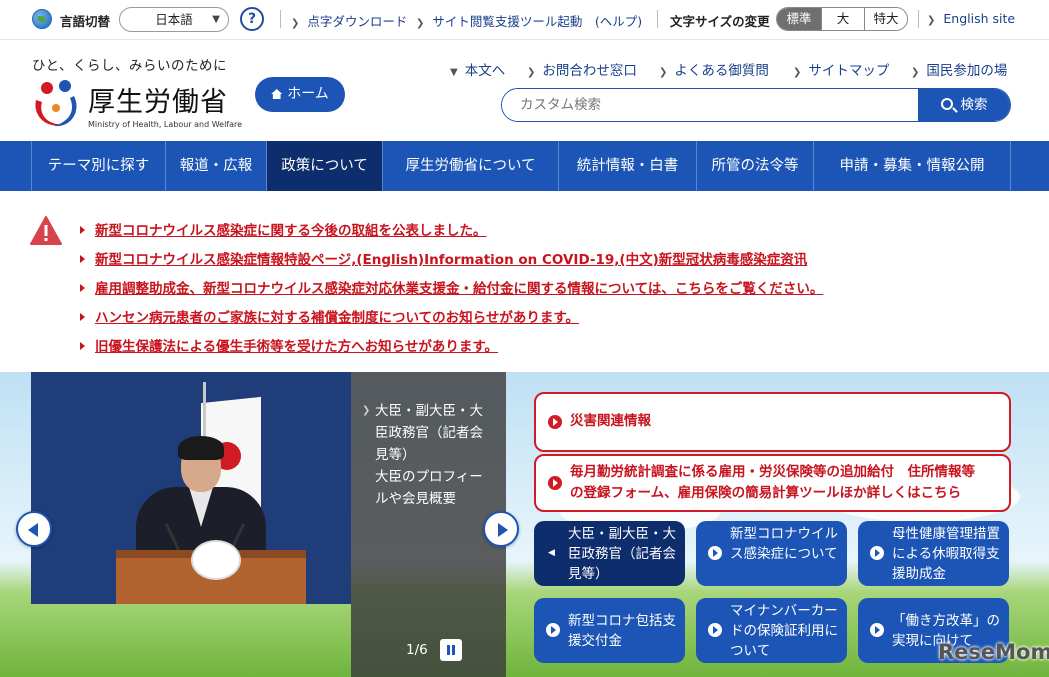  Describe the element at coordinates (610, 421) in the screenshot. I see `disaster-info-label: 災害関連情報` at that location.